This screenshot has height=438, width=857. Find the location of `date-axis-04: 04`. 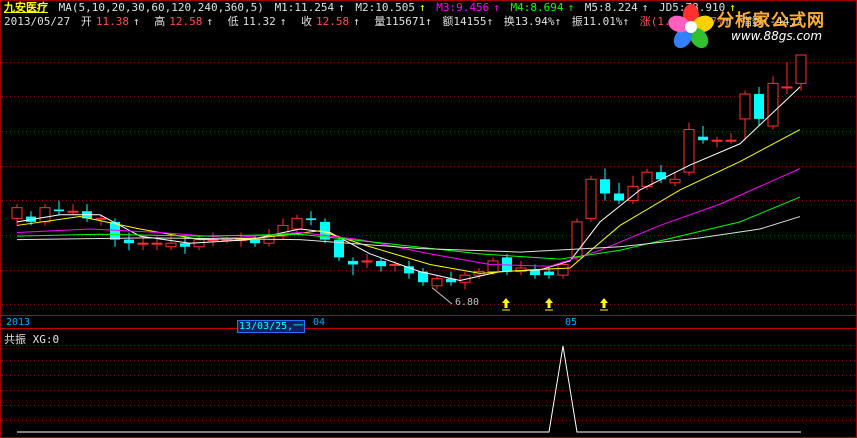

date-axis-04: 04 is located at coordinates (319, 322).